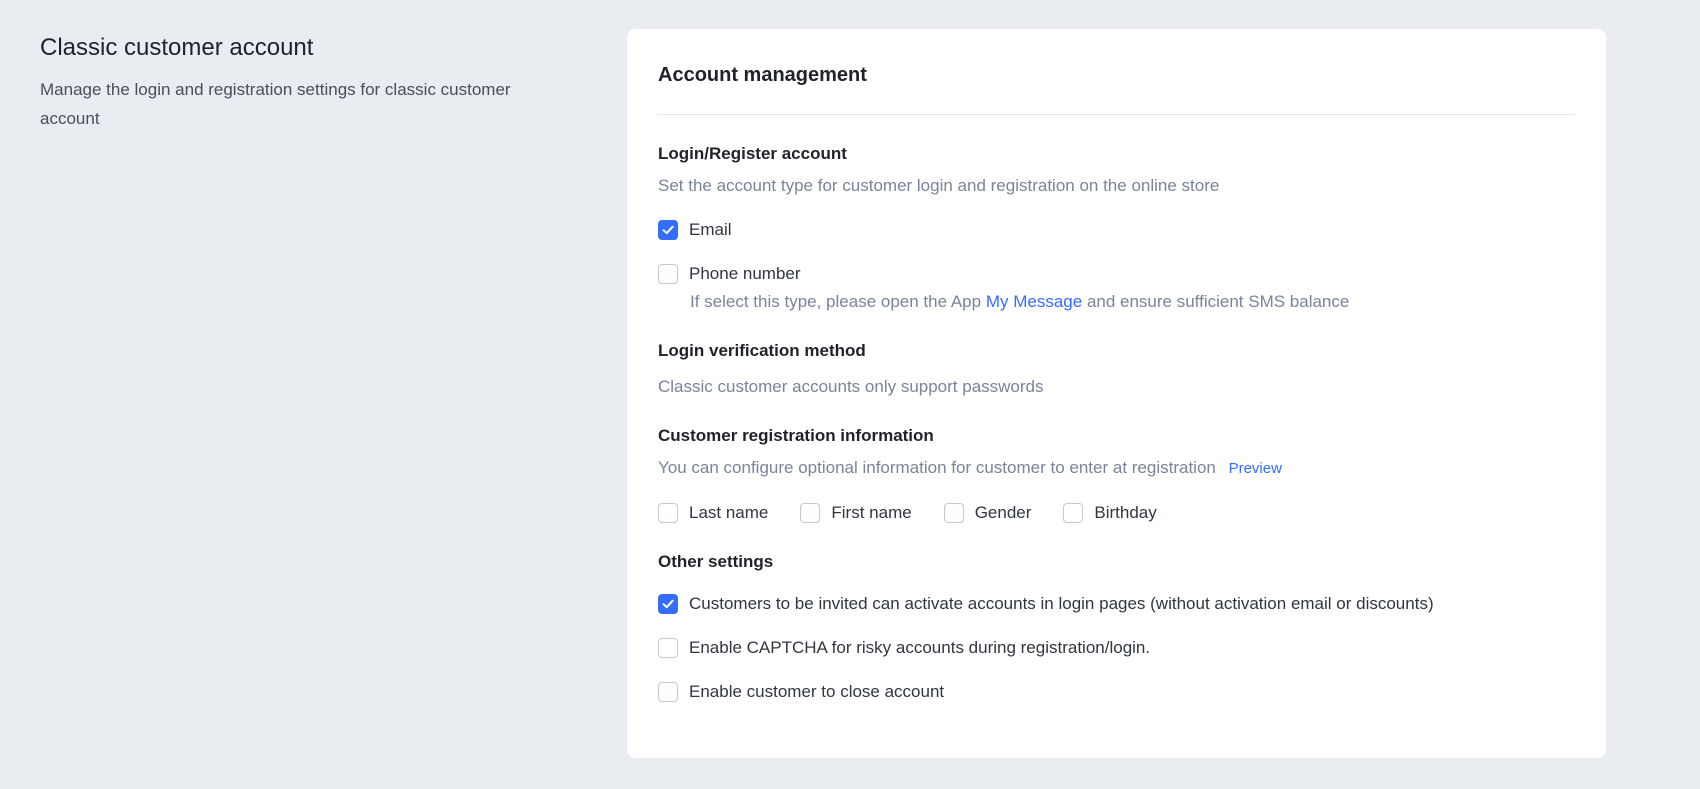  Describe the element at coordinates (729, 512) in the screenshot. I see `checkbox-last-name-label: Last name` at that location.